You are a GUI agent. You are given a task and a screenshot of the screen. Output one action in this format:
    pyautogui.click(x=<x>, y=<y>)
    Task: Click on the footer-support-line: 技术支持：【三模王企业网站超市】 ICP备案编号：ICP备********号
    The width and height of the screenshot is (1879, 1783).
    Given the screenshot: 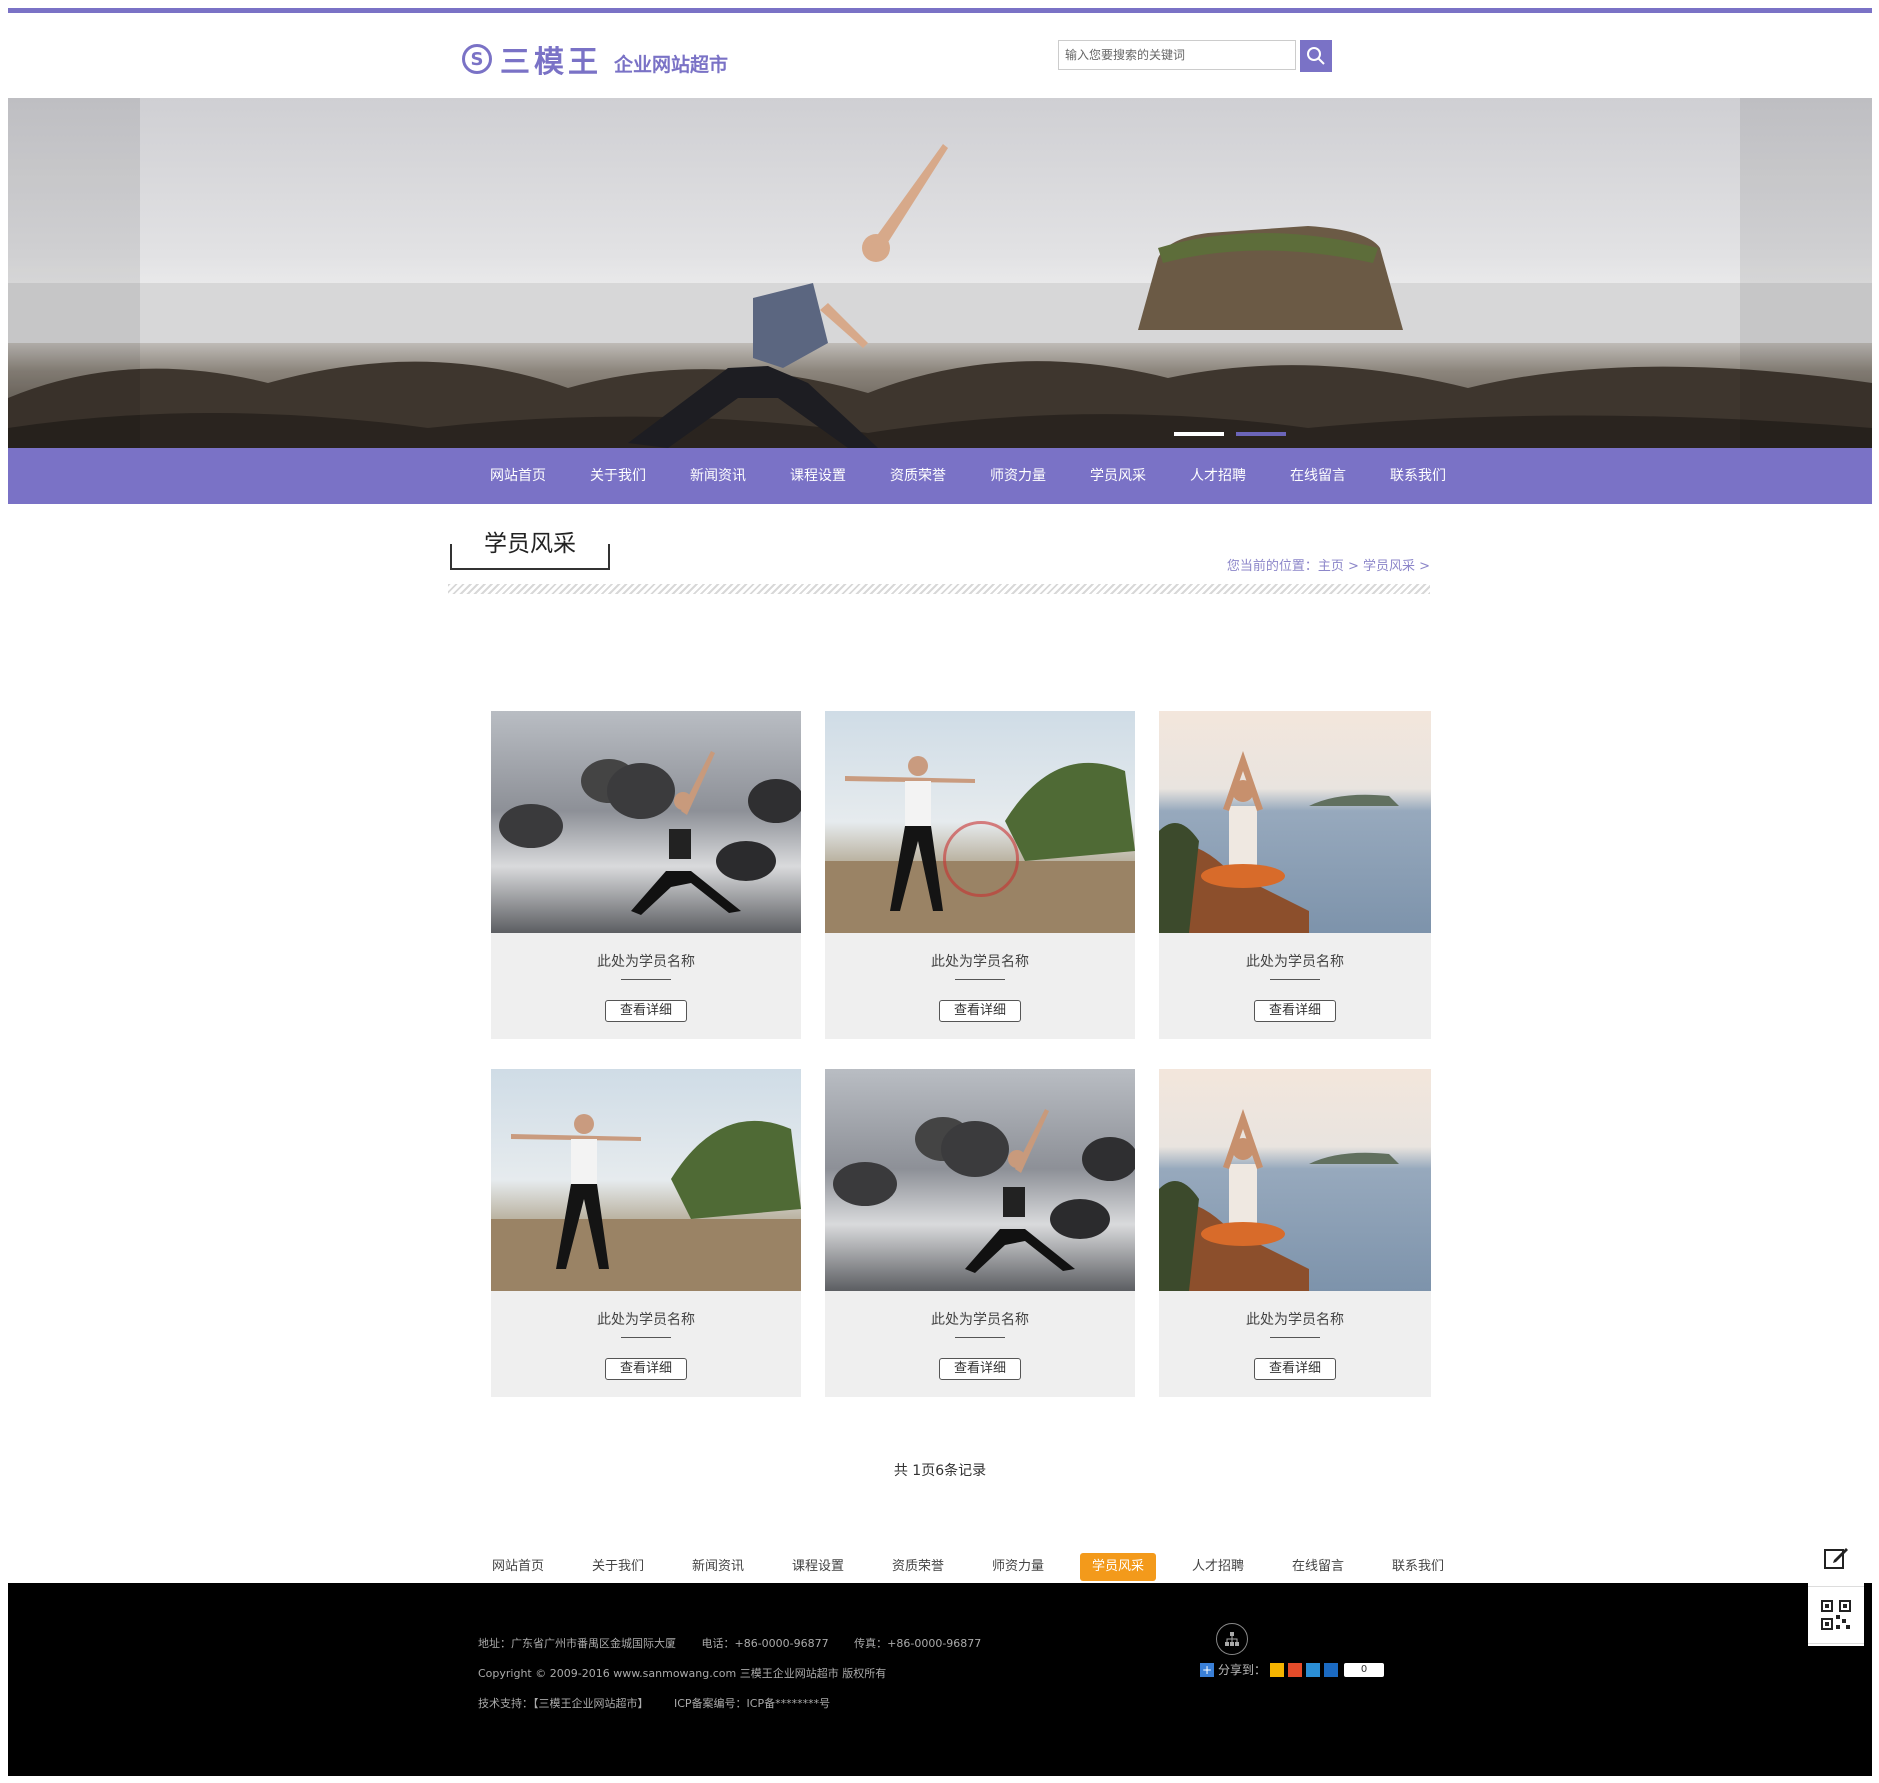 What is the action you would take?
    pyautogui.click(x=665, y=1703)
    